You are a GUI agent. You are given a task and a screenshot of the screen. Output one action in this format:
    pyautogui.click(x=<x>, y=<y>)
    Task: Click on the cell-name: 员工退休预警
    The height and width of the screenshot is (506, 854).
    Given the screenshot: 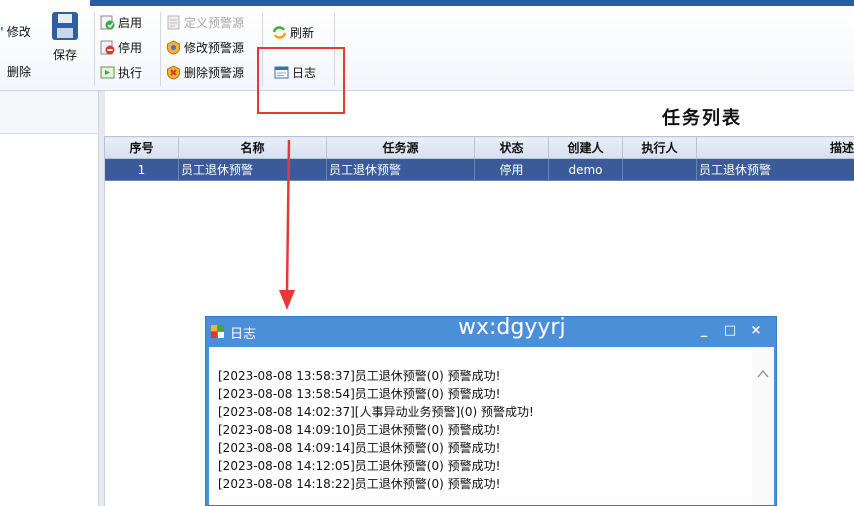 What is the action you would take?
    pyautogui.click(x=252, y=169)
    